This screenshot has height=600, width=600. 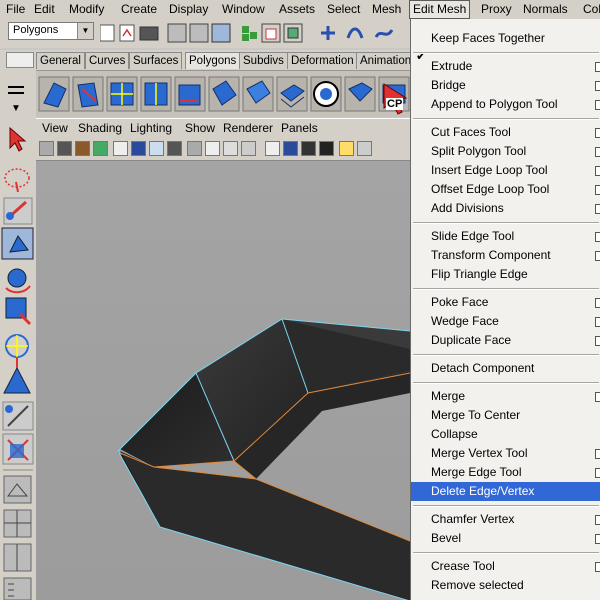 I want to click on layout-four-icon, so click(x=17, y=523).